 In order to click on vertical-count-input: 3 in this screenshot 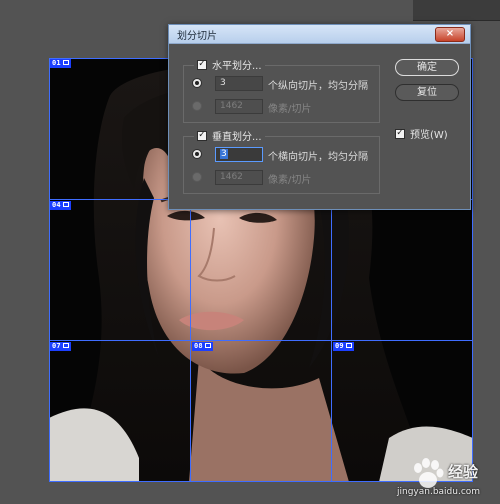, I will do `click(239, 154)`.